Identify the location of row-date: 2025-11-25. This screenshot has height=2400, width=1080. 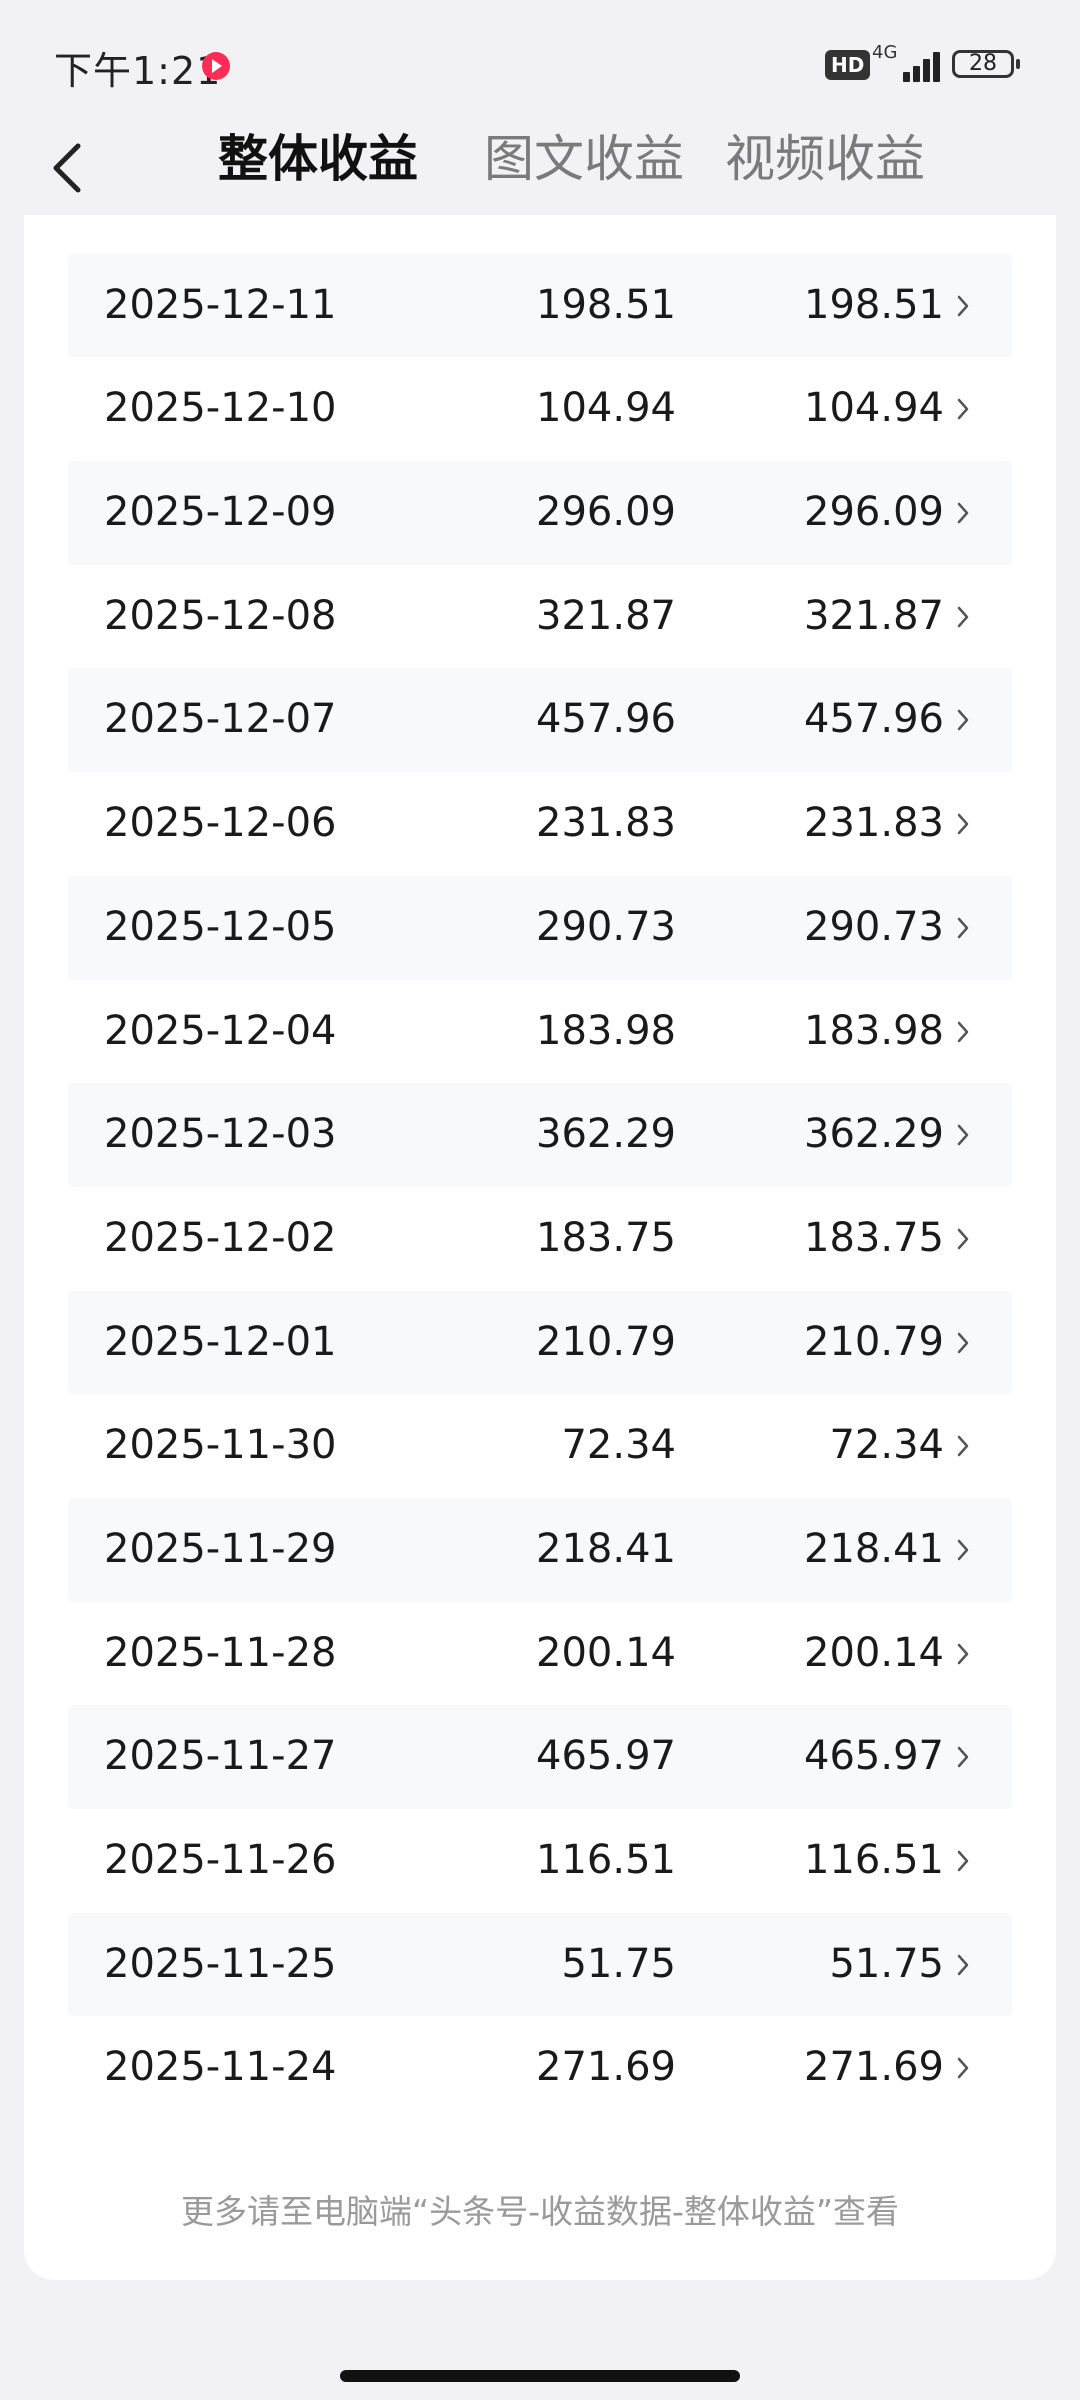
(220, 1963).